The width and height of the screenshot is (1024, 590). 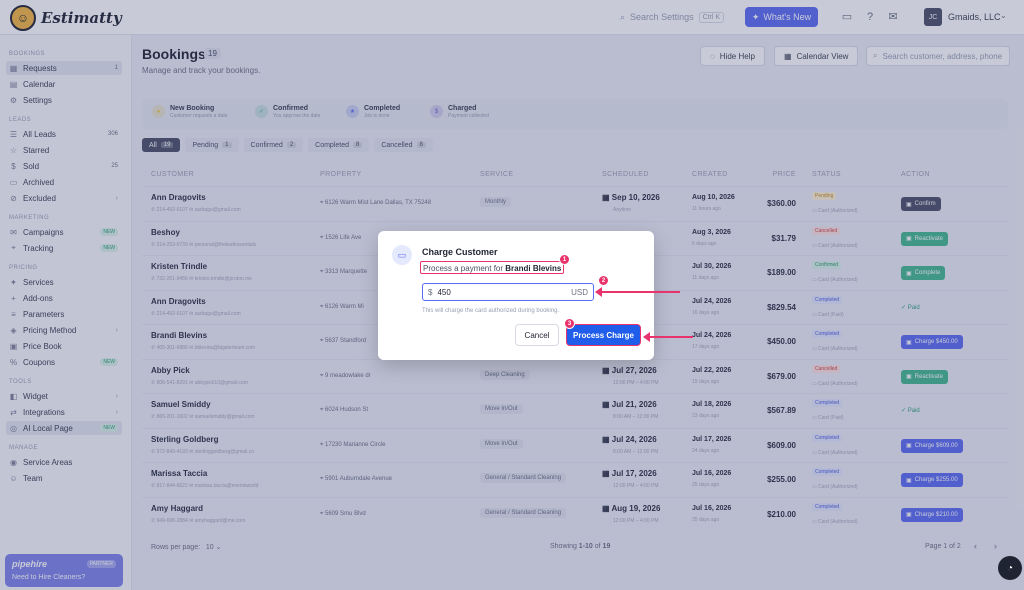 I want to click on charge-amount-value: 450, so click(x=444, y=292).